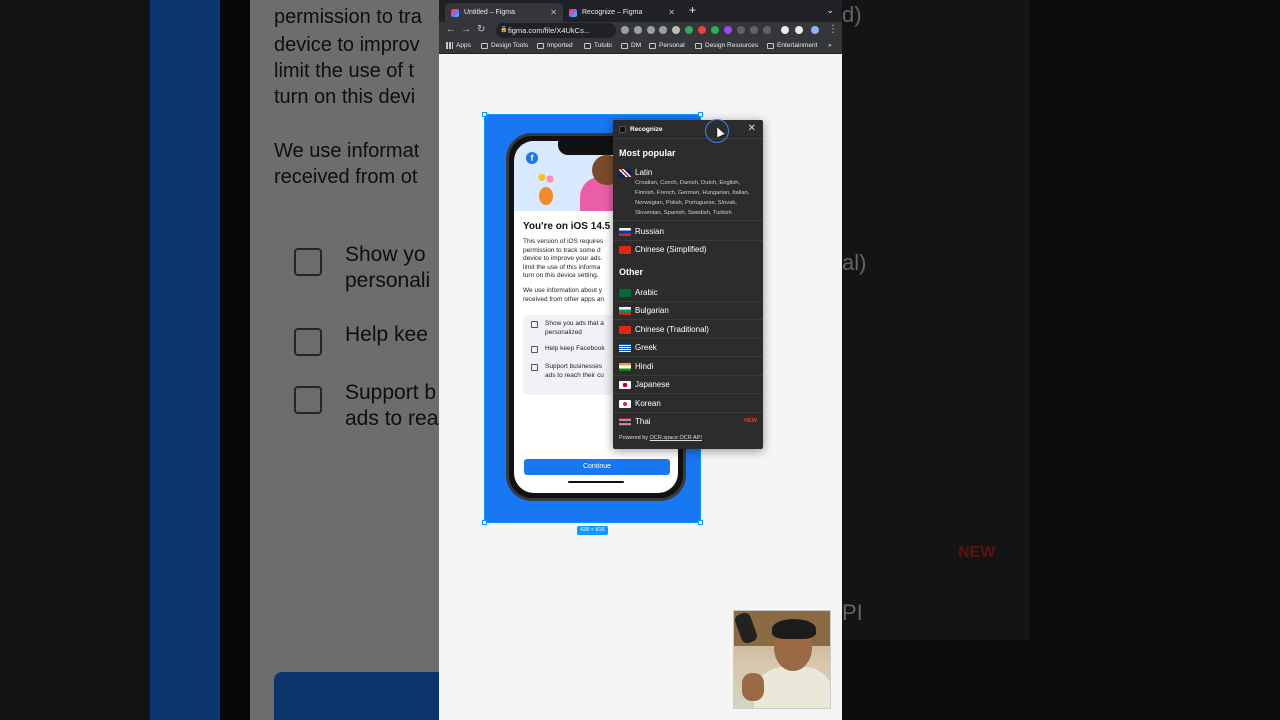 This screenshot has width=1280, height=720. I want to click on language-name: Thai, so click(643, 421).